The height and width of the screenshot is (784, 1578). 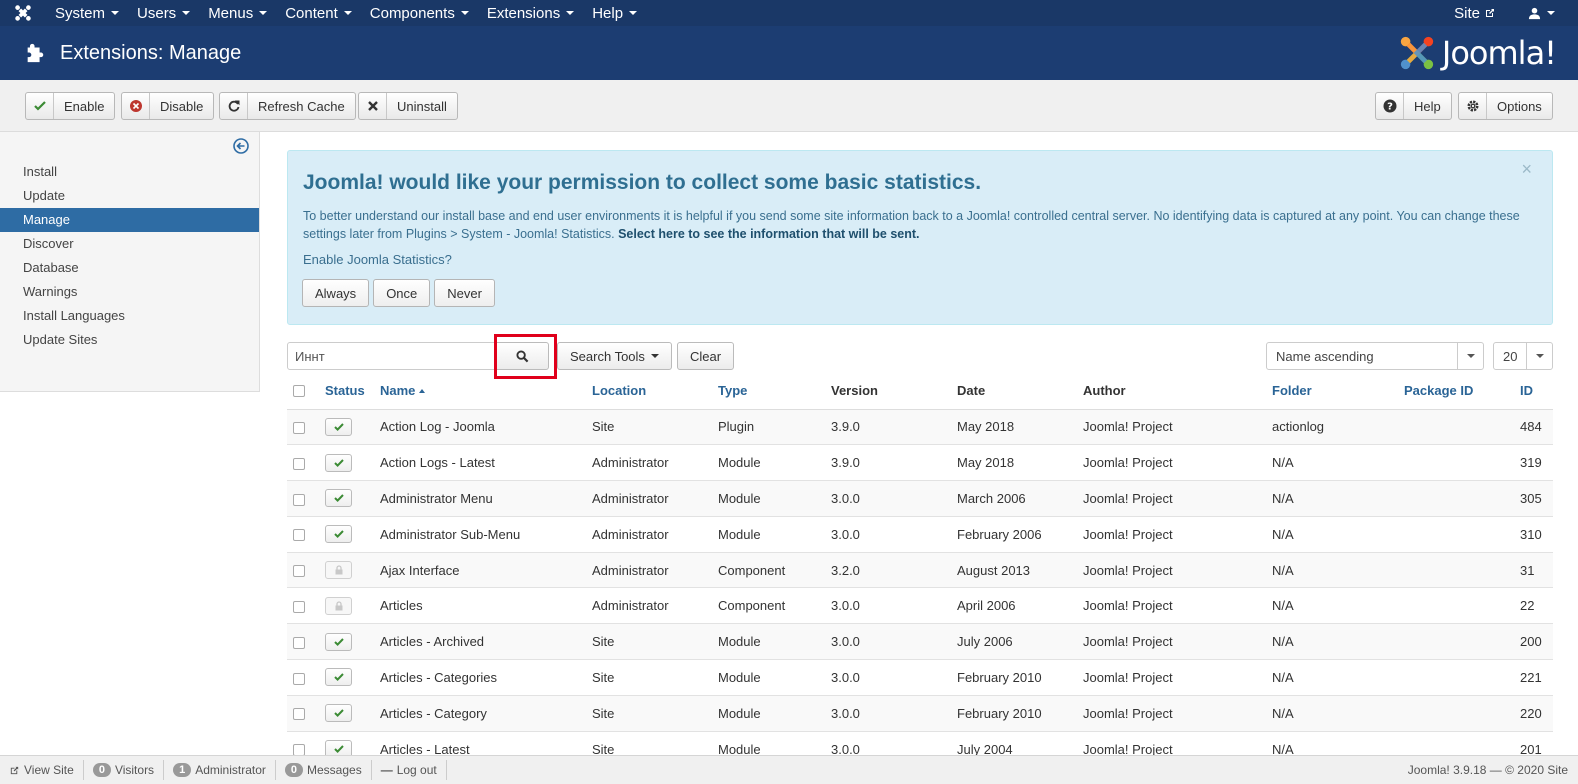 What do you see at coordinates (1523, 356) in the screenshot?
I see `limit-select: 20` at bounding box center [1523, 356].